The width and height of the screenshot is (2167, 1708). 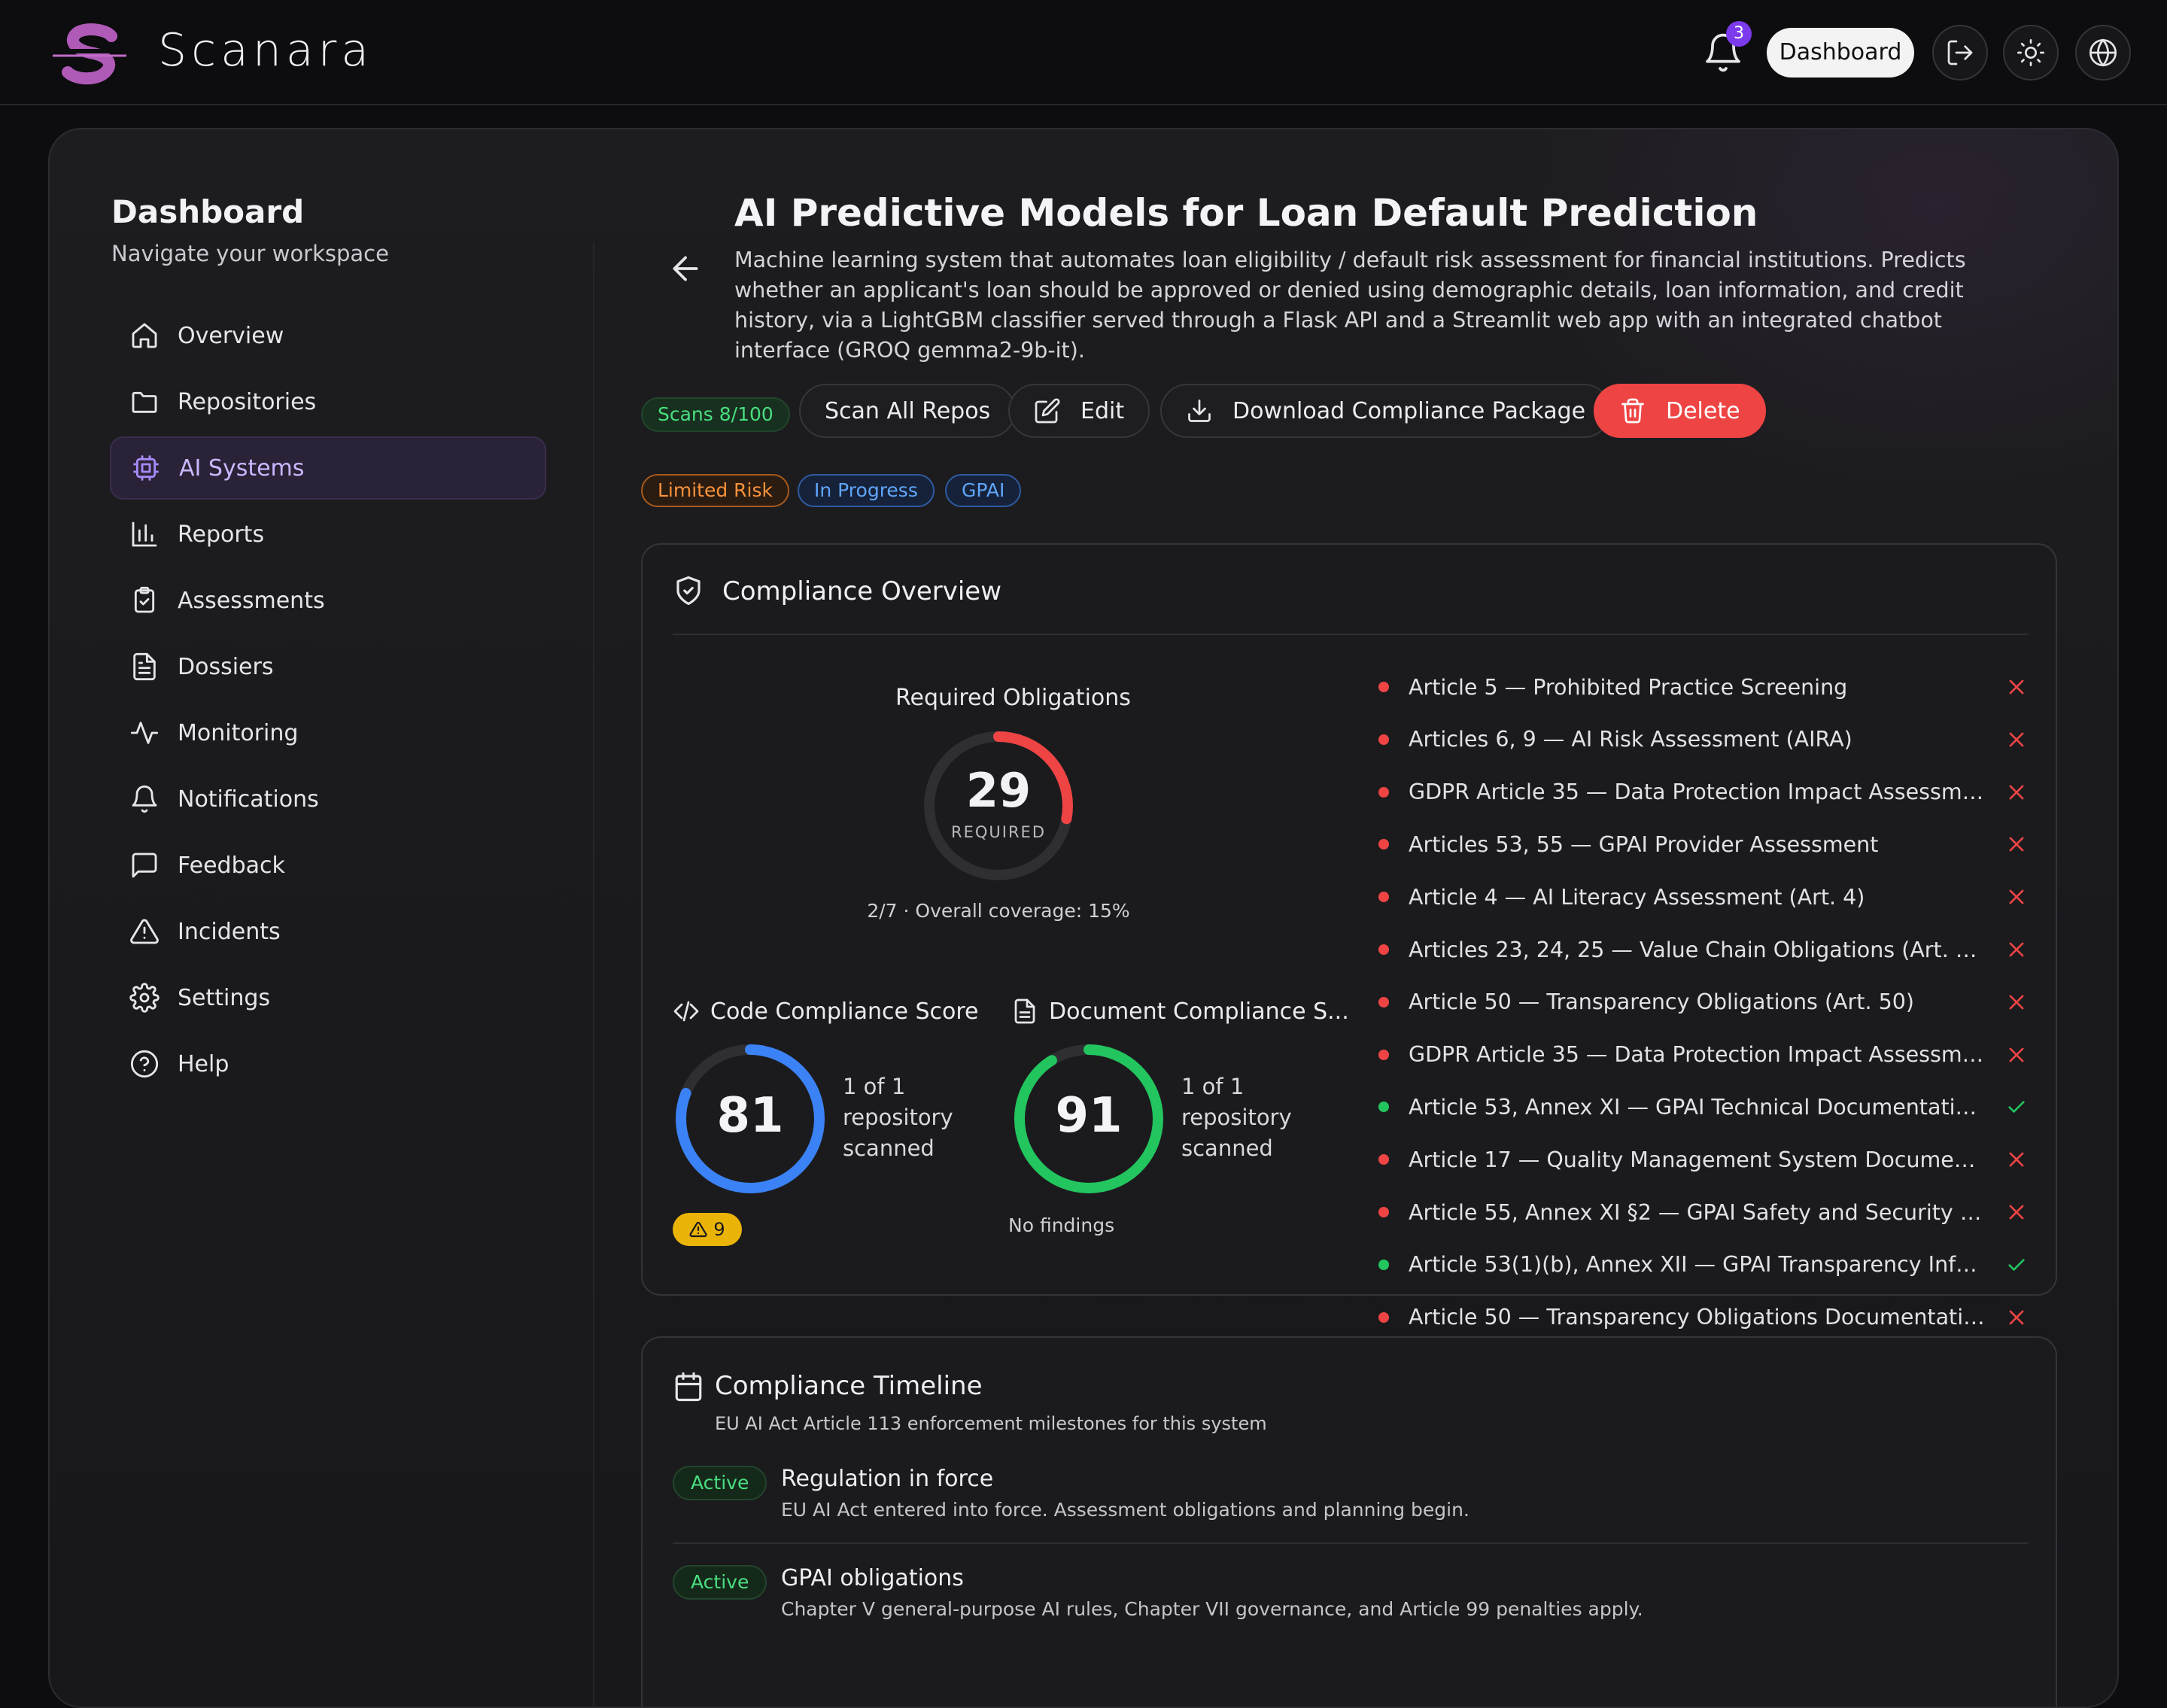 I want to click on download-label: Download Compliance Package, so click(x=1409, y=411).